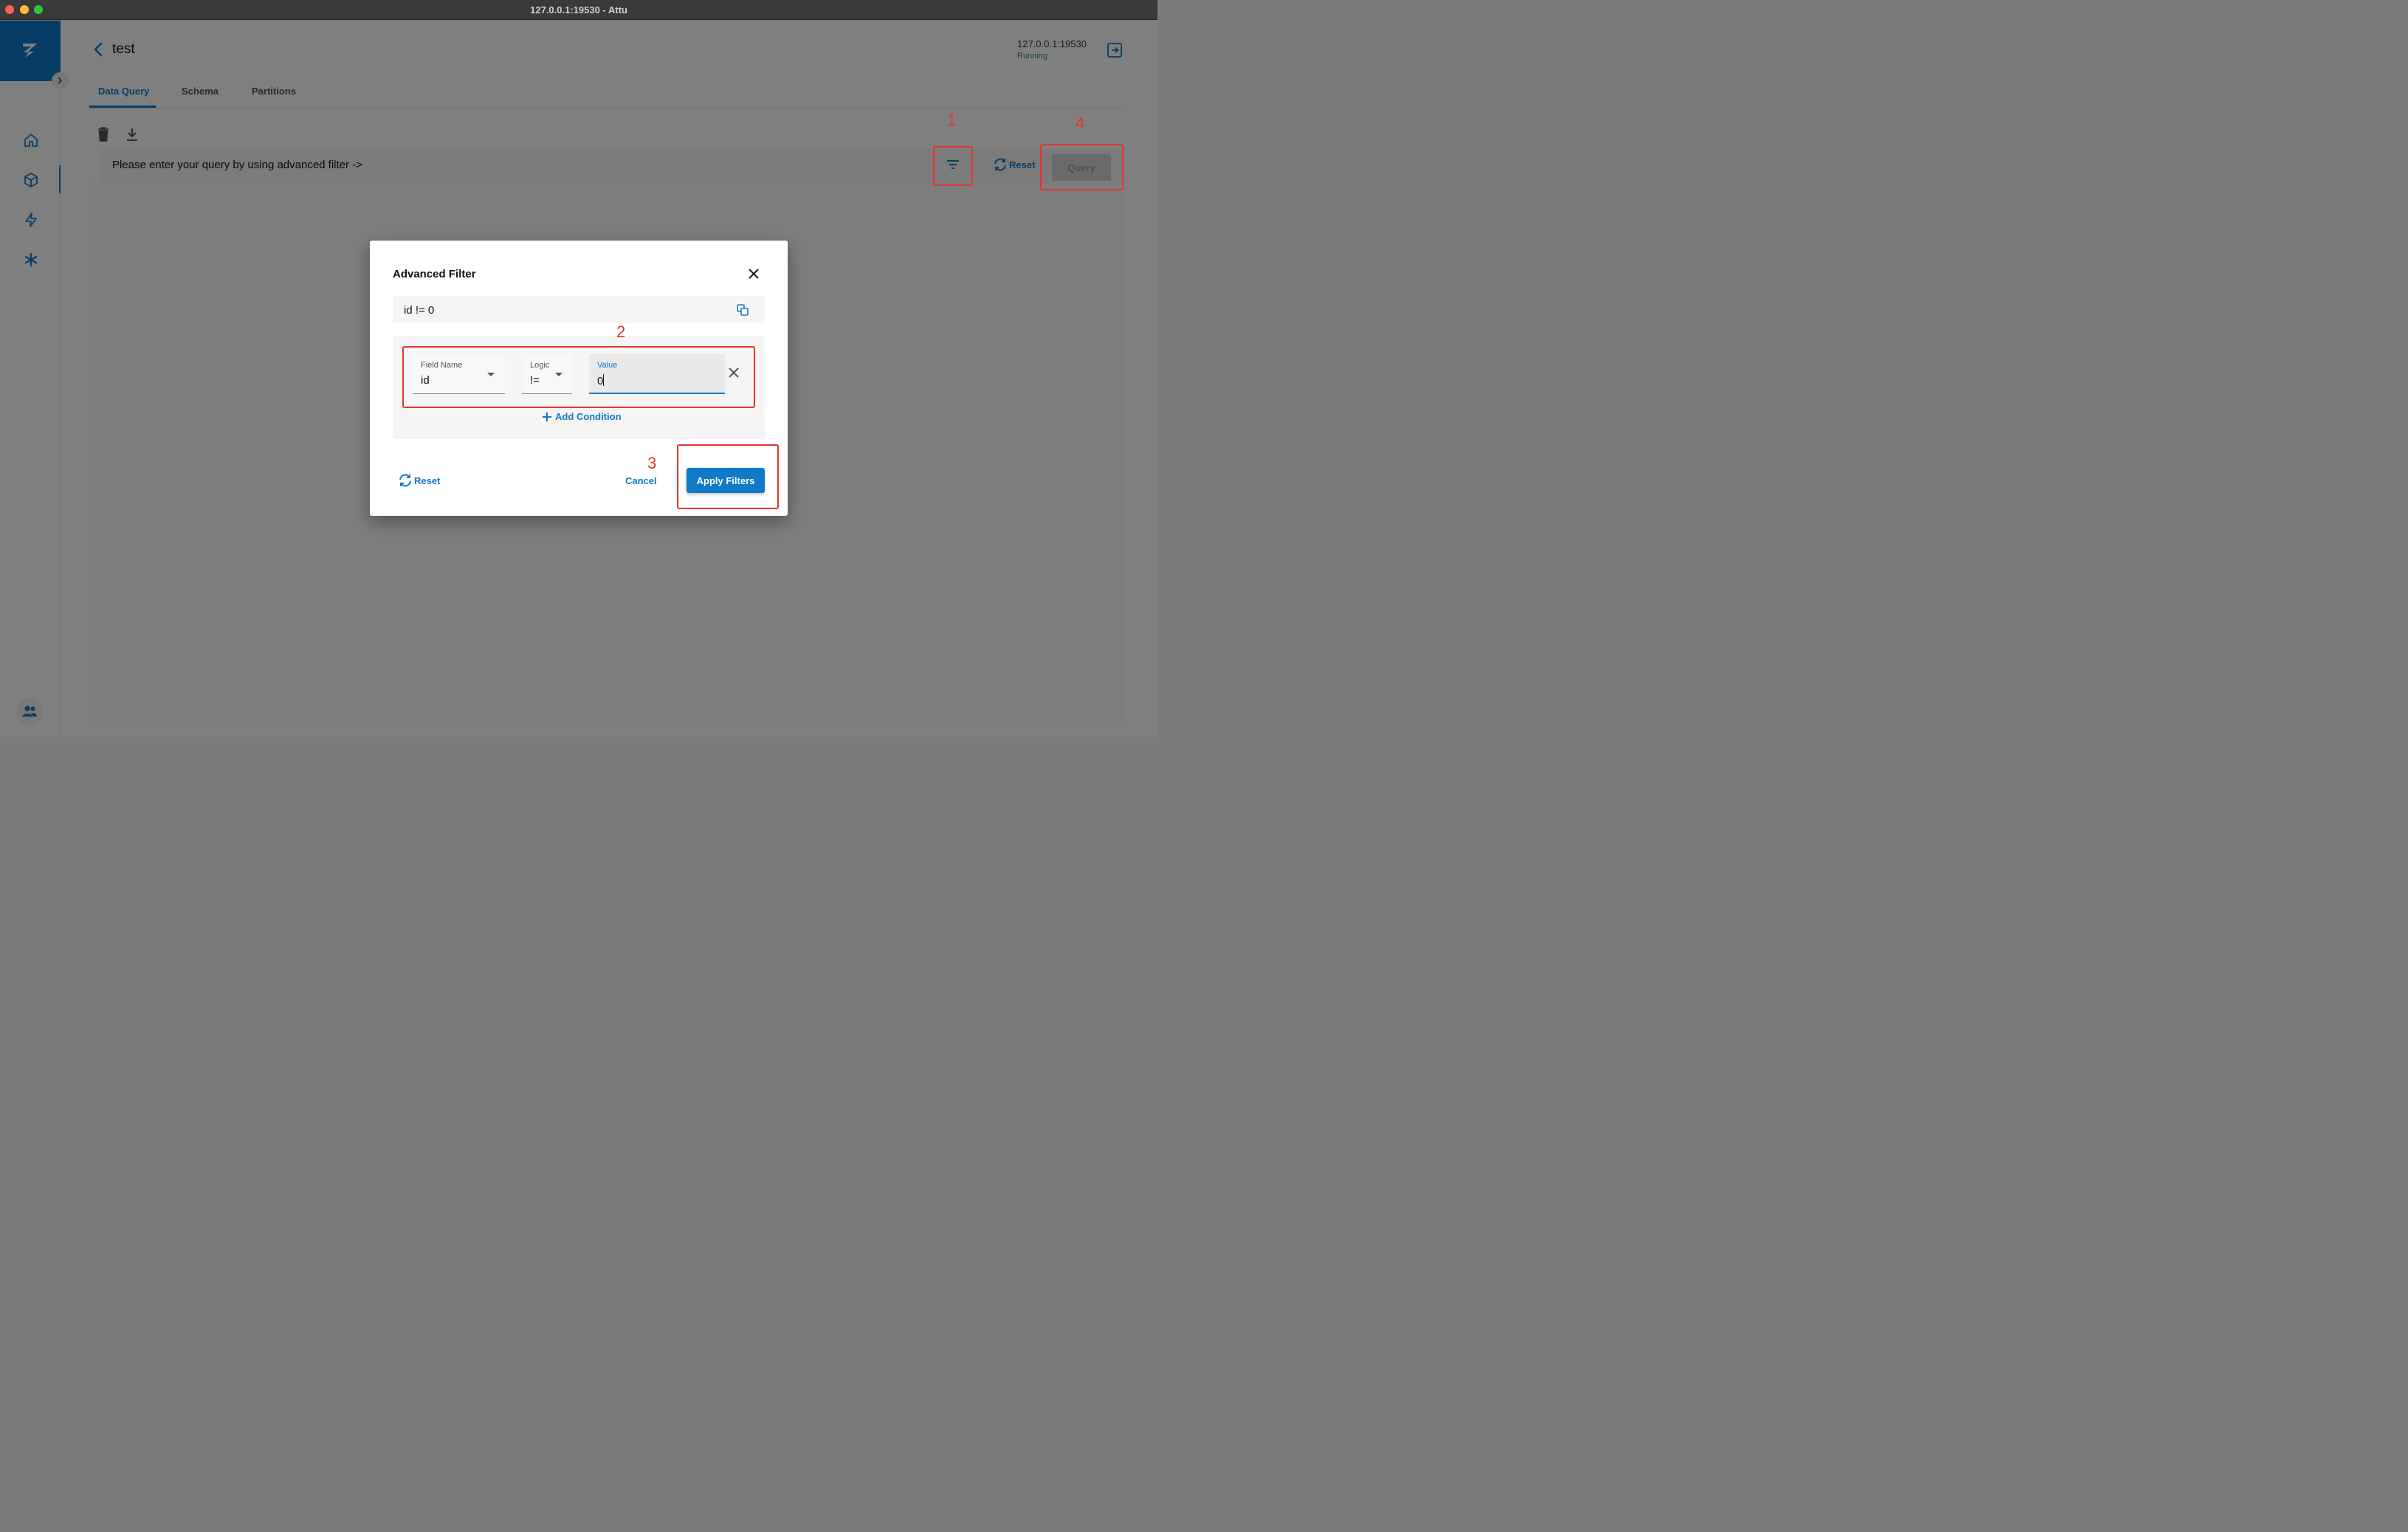 The width and height of the screenshot is (2408, 1532). I want to click on dialog-reset-label: Reset, so click(427, 480).